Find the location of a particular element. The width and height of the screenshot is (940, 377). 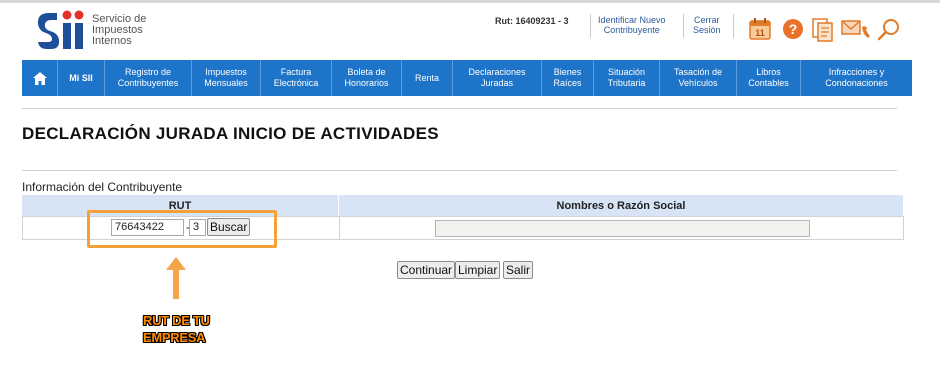

documents-icon is located at coordinates (823, 32).